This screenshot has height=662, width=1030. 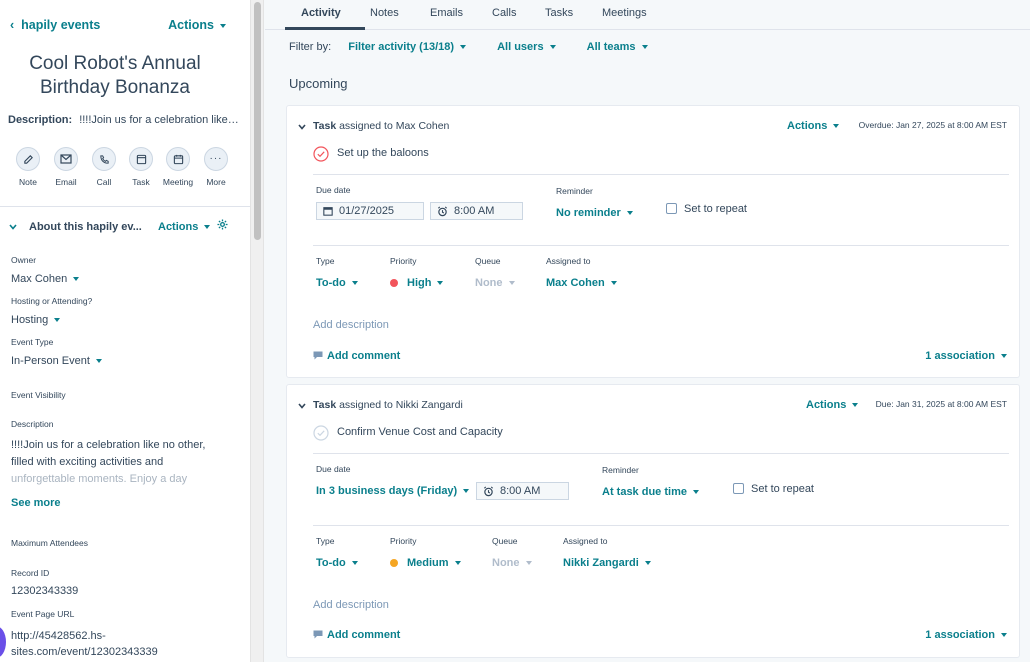 What do you see at coordinates (401, 405) in the screenshot?
I see `task-assigned-text: assigned to Nikki Zangardi` at bounding box center [401, 405].